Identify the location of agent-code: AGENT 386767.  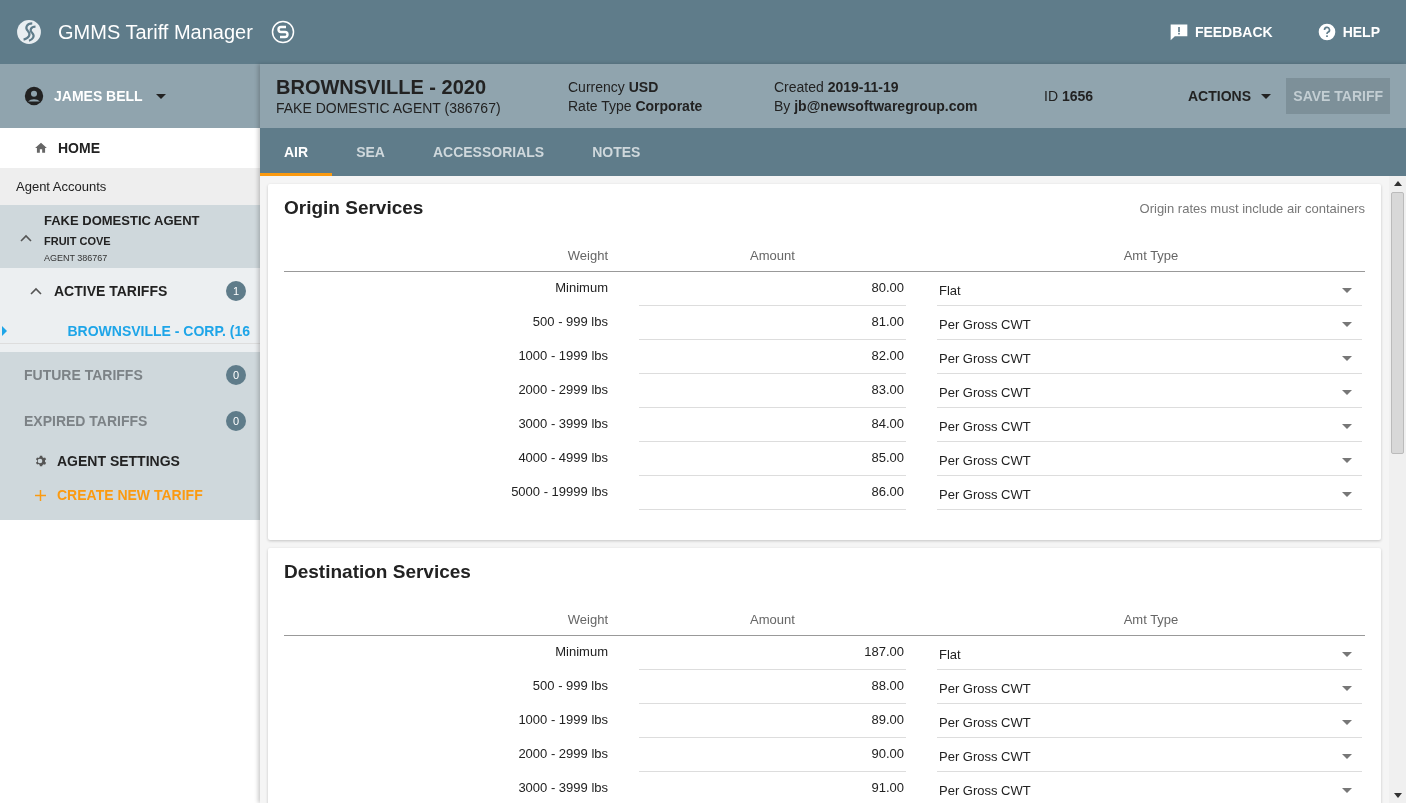
(76, 258).